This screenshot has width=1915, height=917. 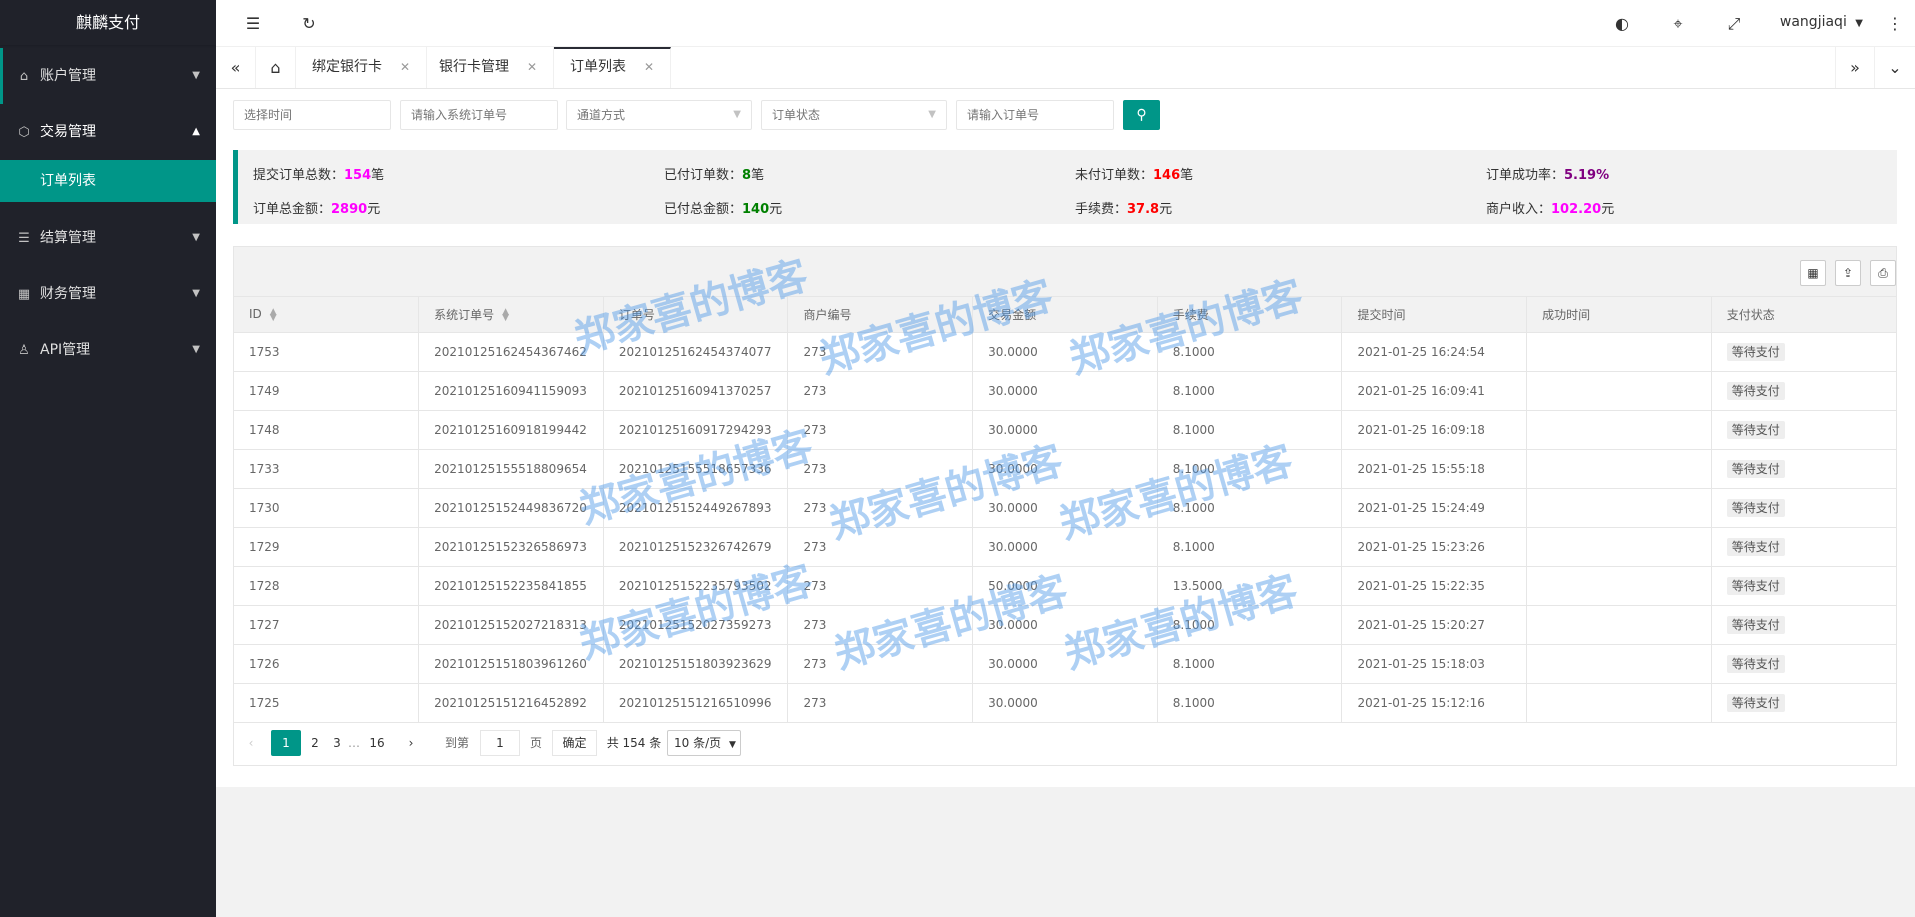 I want to click on column-header: ID ▲ ▼, so click(x=327, y=315).